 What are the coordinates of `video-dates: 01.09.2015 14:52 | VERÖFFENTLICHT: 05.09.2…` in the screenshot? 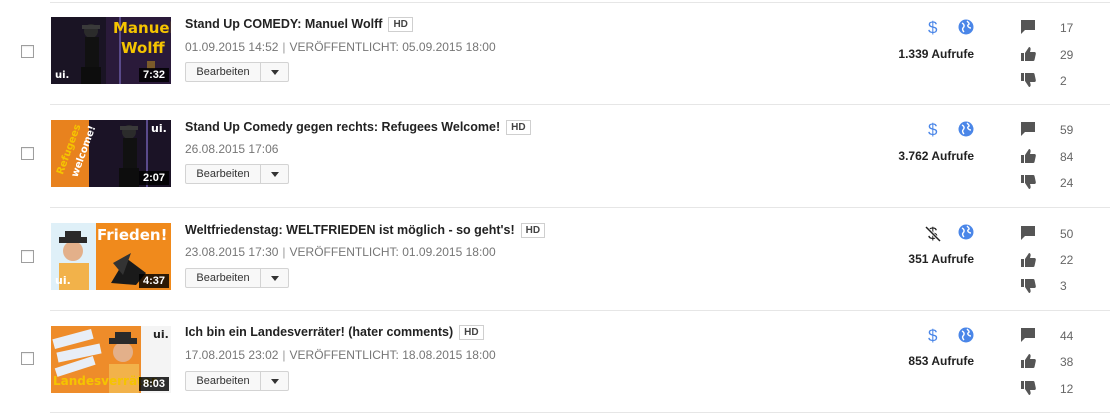 It's located at (340, 47).